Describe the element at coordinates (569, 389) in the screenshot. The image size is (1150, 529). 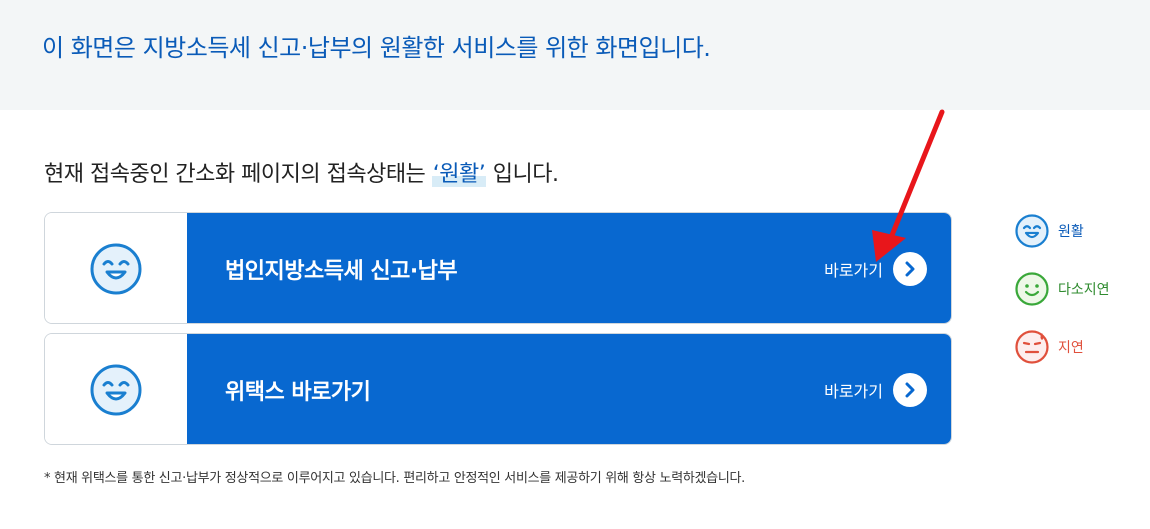
I see `card-body: 위택스 바로가기 바로가기` at that location.